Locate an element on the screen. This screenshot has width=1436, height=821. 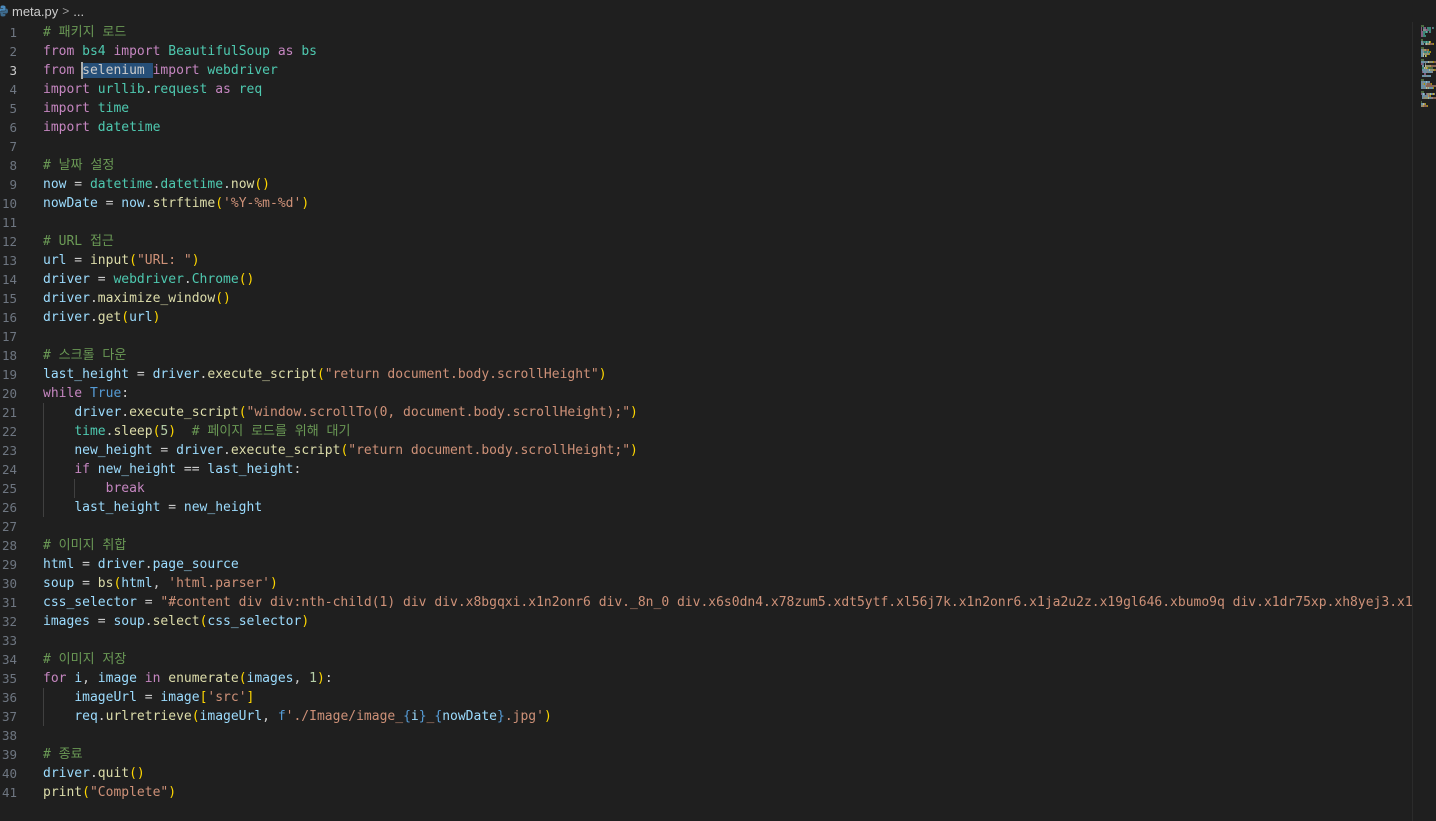
code-line: 5 import time is located at coordinates (706, 108).